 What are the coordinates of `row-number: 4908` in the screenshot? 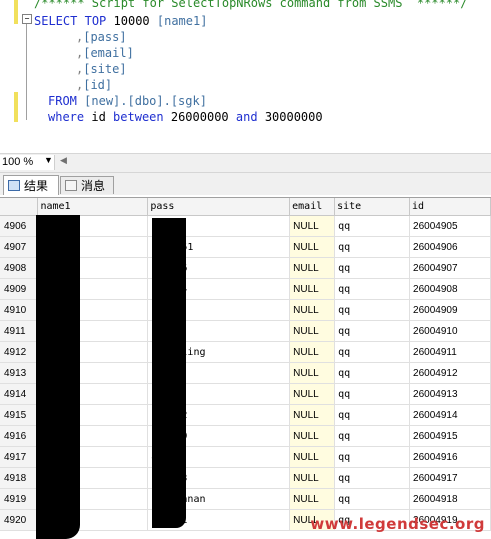 It's located at (19, 268).